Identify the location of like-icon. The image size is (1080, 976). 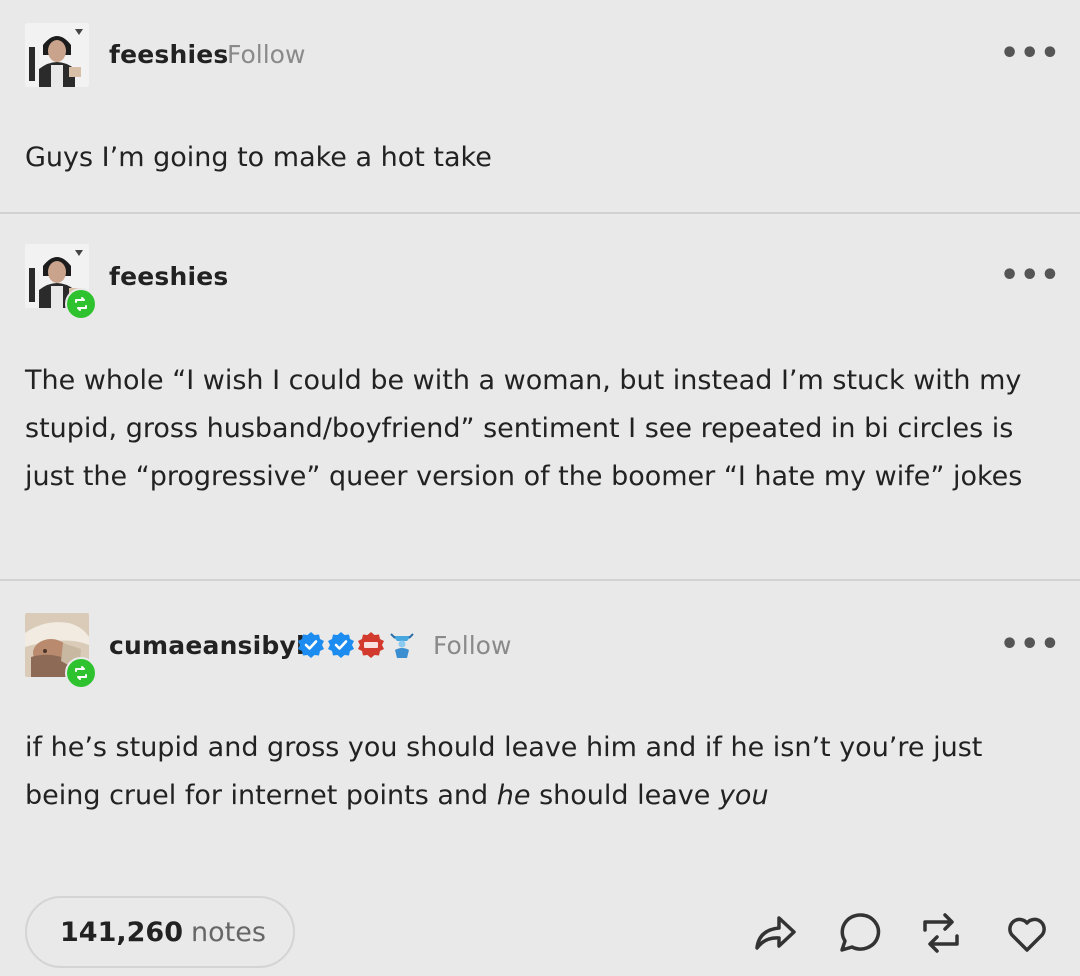
(1027, 933).